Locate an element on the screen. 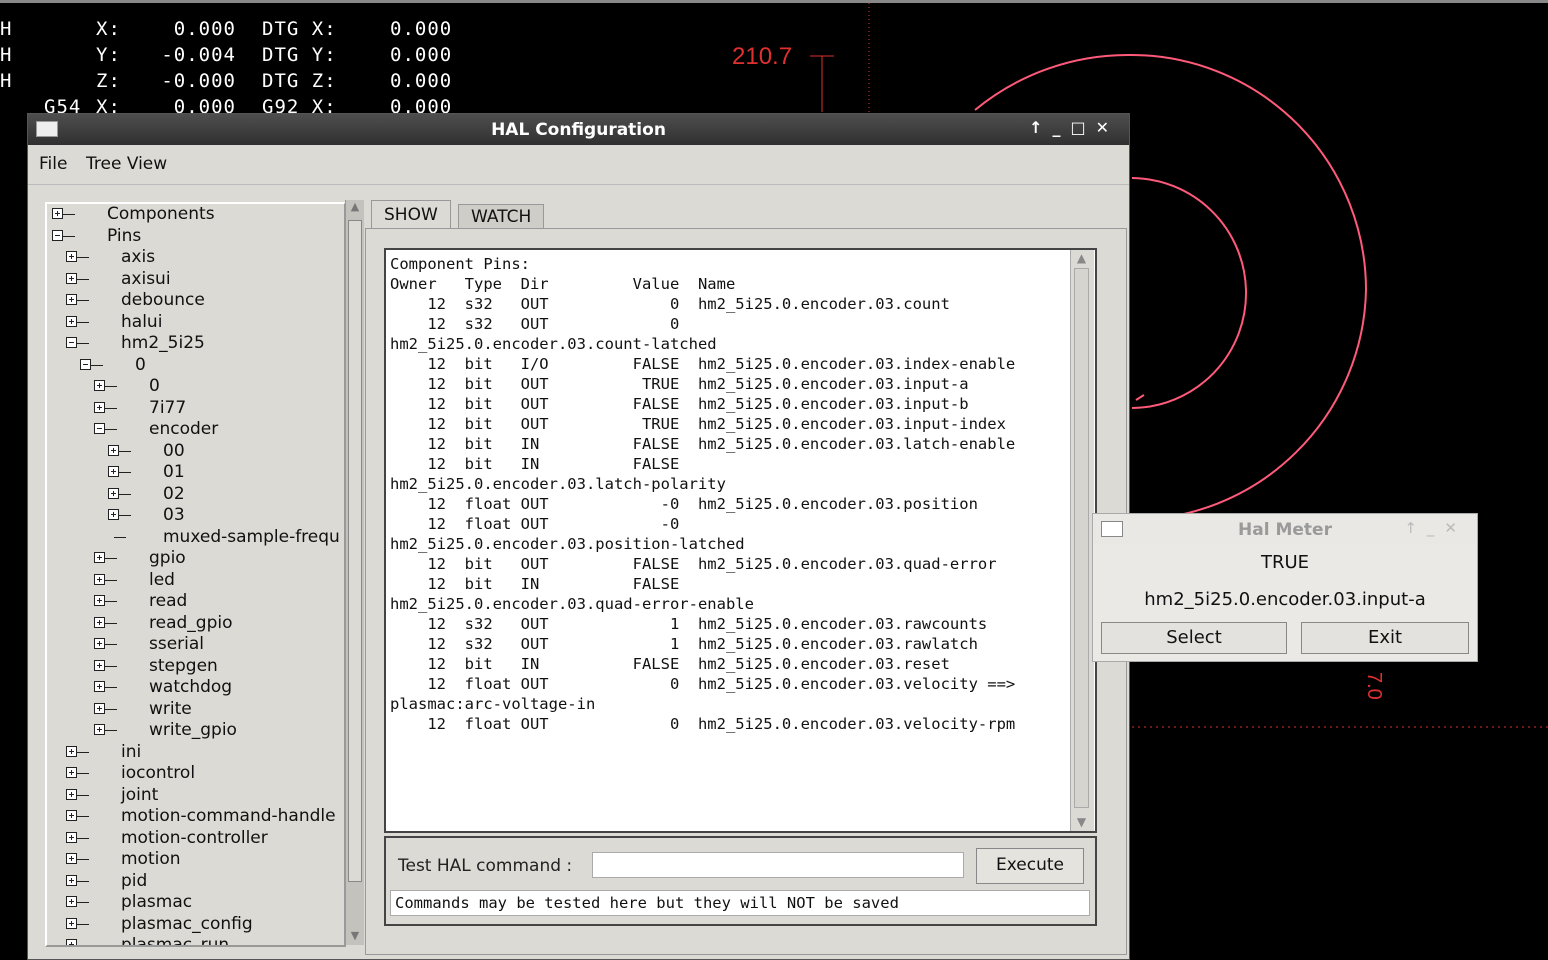 This screenshot has height=960, width=1548. tree-node: gpio is located at coordinates (195, 558).